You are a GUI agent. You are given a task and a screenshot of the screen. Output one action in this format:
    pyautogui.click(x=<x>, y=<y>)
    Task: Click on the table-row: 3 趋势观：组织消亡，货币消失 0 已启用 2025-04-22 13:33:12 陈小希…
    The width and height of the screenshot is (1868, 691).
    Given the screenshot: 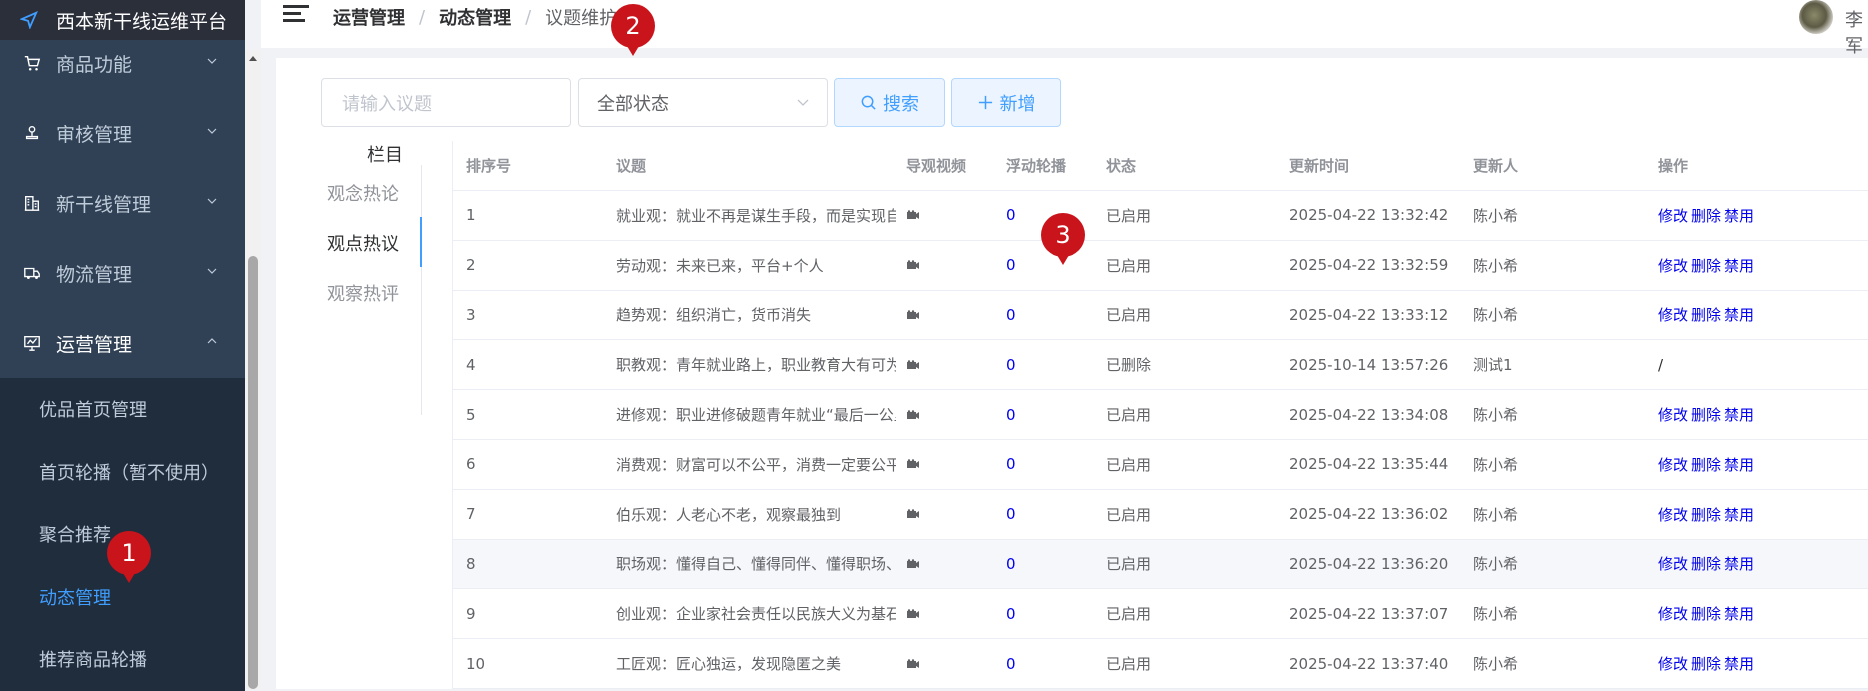 What is the action you would take?
    pyautogui.click(x=1160, y=316)
    